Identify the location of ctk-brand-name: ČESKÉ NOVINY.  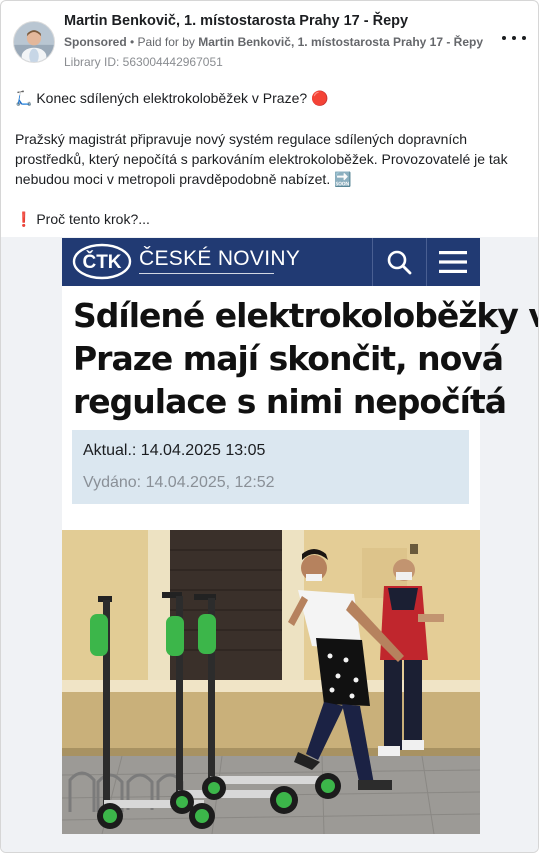
(220, 258).